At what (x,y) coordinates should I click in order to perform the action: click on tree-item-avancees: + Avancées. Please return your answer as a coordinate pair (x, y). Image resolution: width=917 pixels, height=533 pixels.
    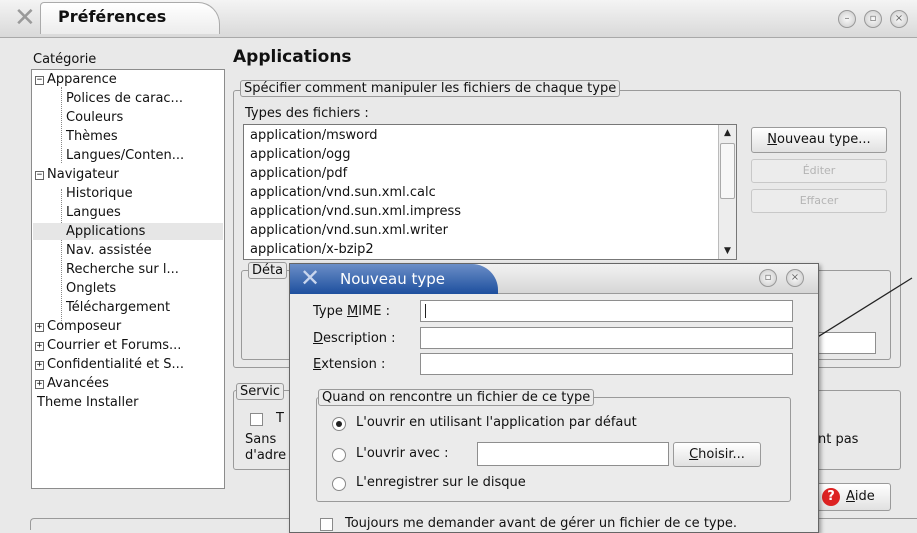
    Looking at the image, I should click on (72, 383).